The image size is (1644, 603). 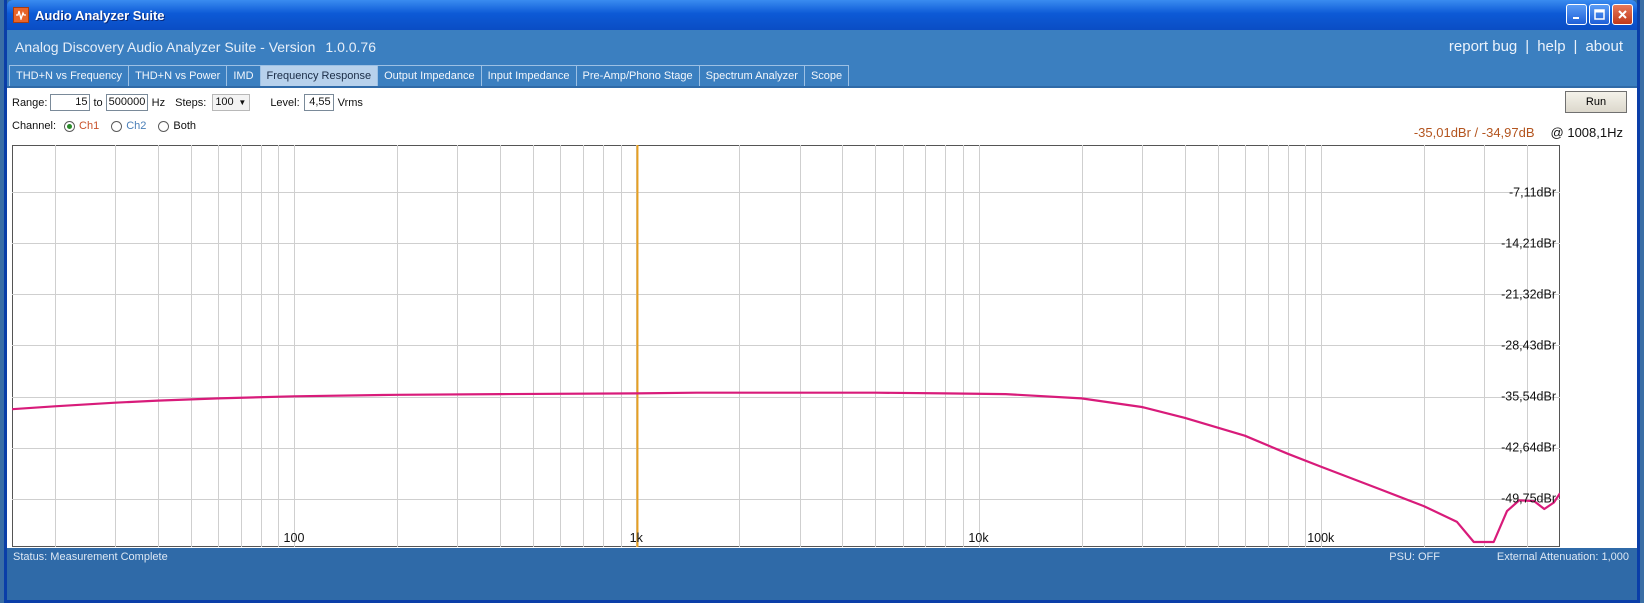 What do you see at coordinates (318, 102) in the screenshot?
I see `level-input: 4,55` at bounding box center [318, 102].